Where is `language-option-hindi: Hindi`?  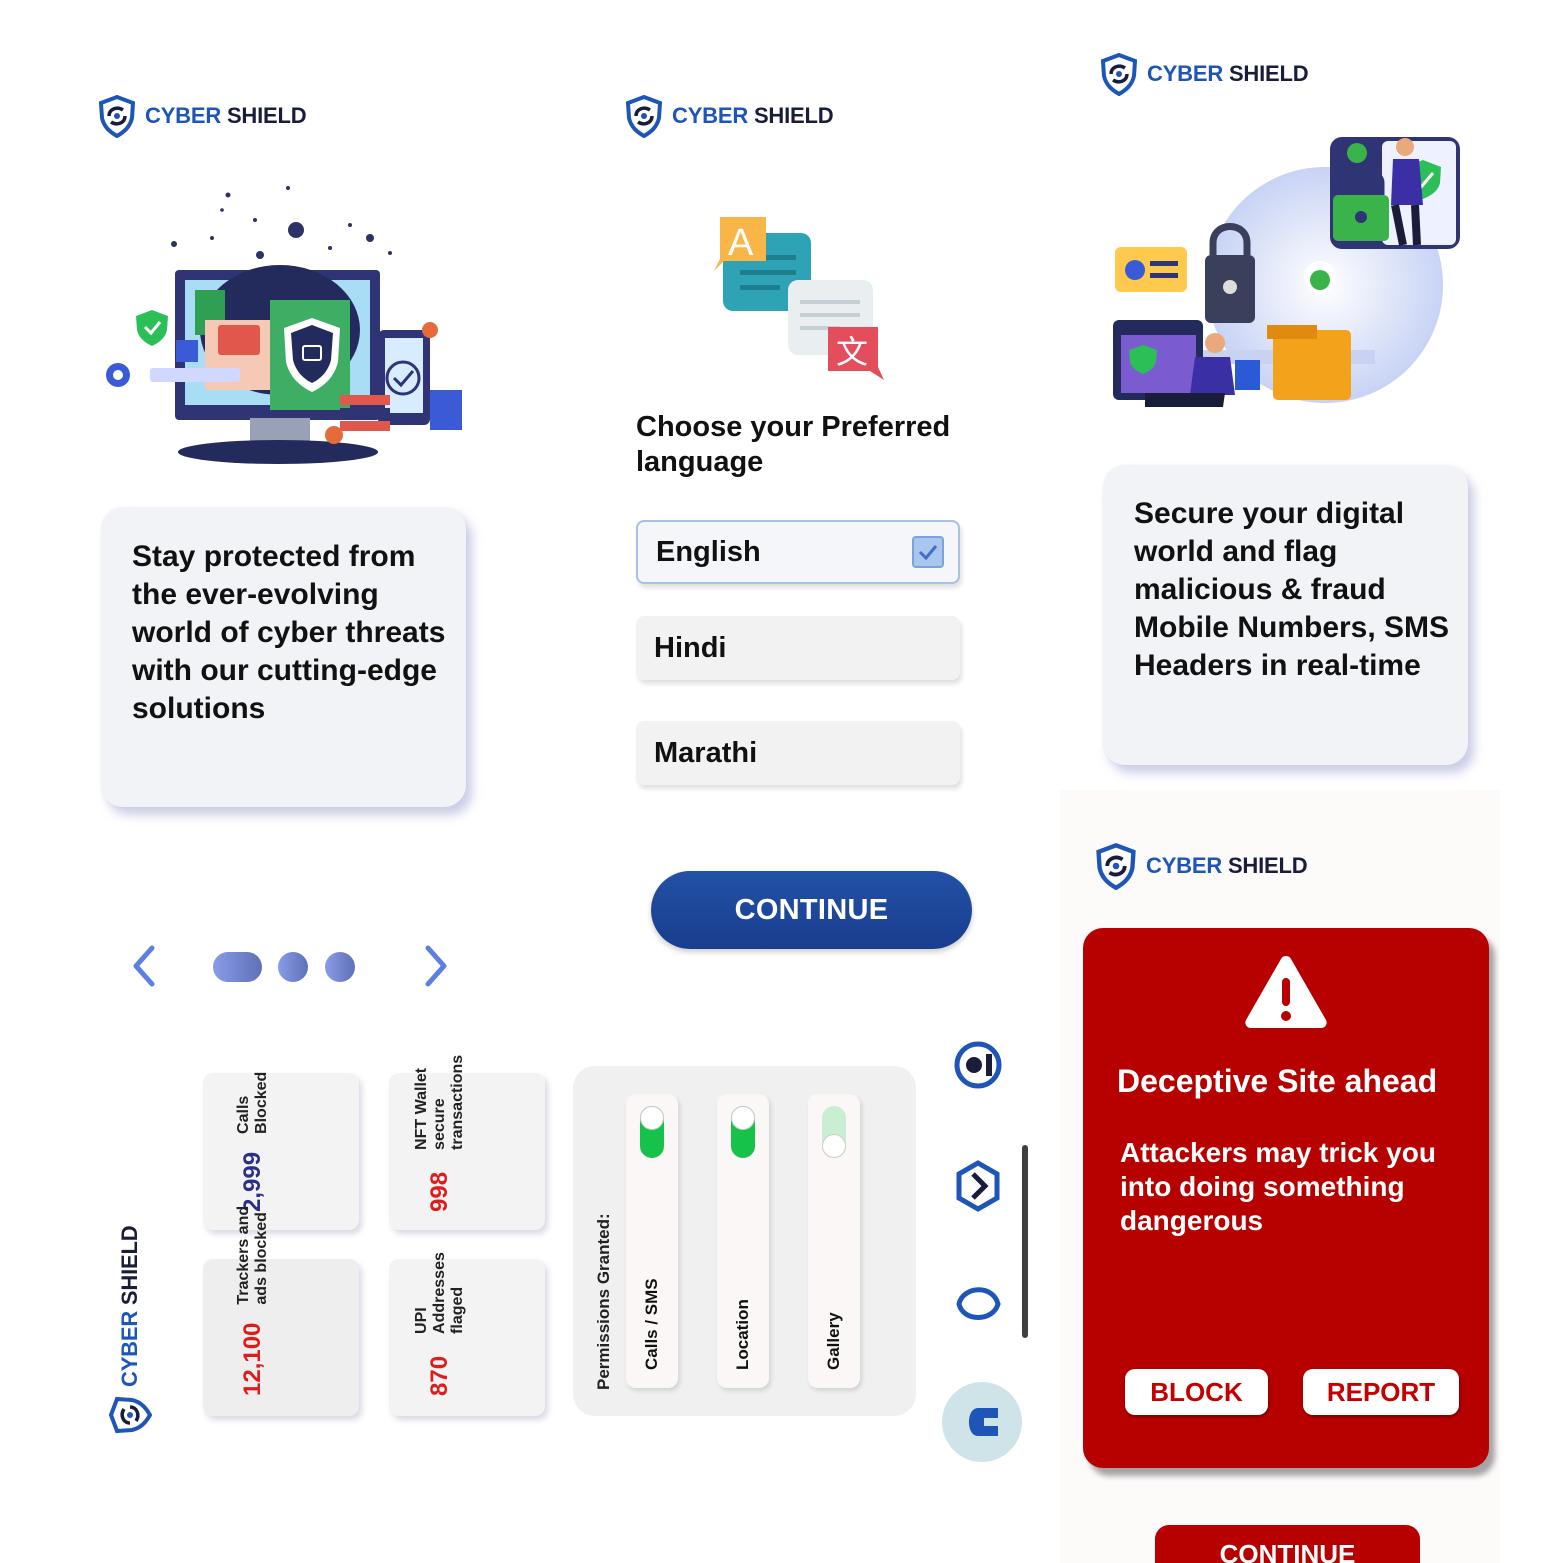 language-option-hindi: Hindi is located at coordinates (798, 648).